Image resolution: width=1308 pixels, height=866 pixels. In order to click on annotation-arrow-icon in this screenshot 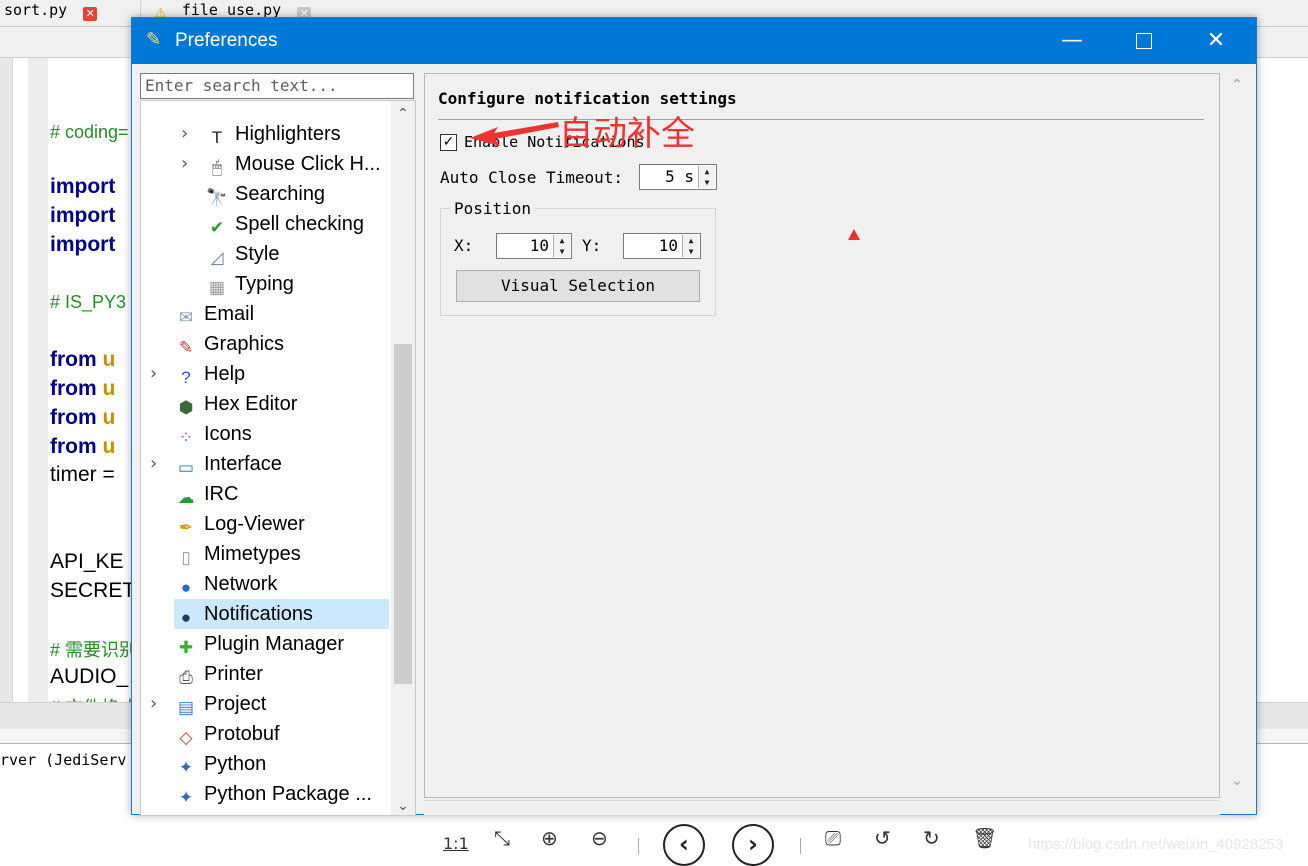, I will do `click(514, 134)`.